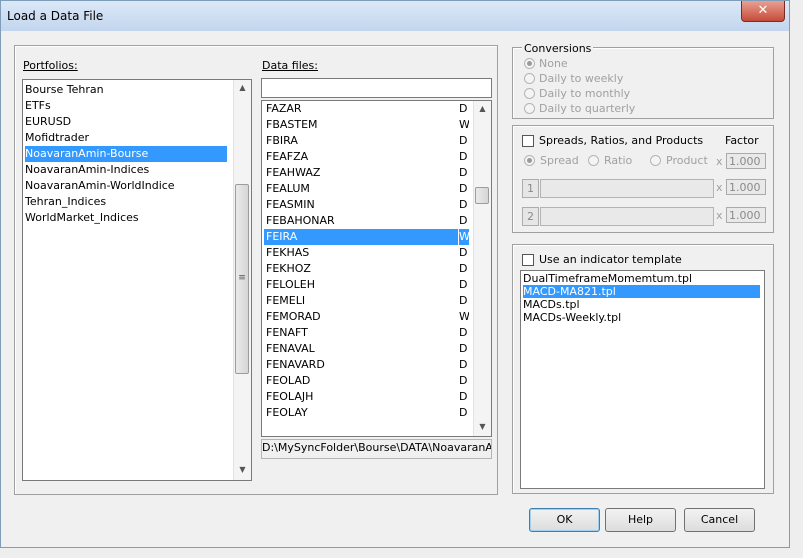 This screenshot has width=803, height=558. What do you see at coordinates (361, 141) in the screenshot?
I see `data-file-list-item: FBIRA` at bounding box center [361, 141].